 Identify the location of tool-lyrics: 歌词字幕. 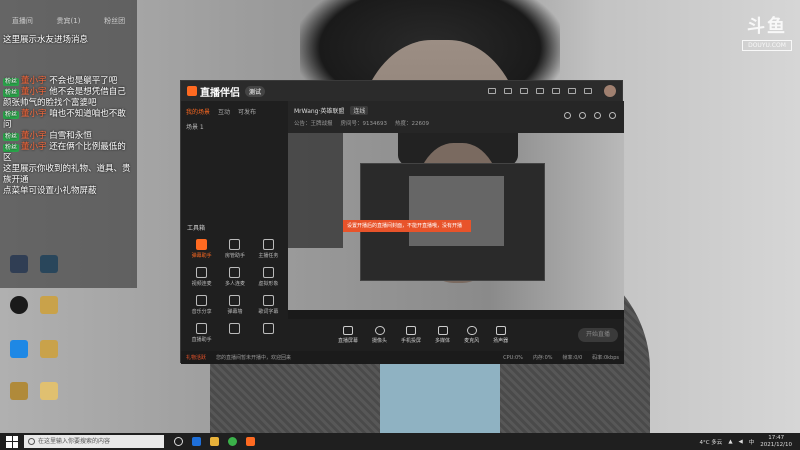
(268, 305).